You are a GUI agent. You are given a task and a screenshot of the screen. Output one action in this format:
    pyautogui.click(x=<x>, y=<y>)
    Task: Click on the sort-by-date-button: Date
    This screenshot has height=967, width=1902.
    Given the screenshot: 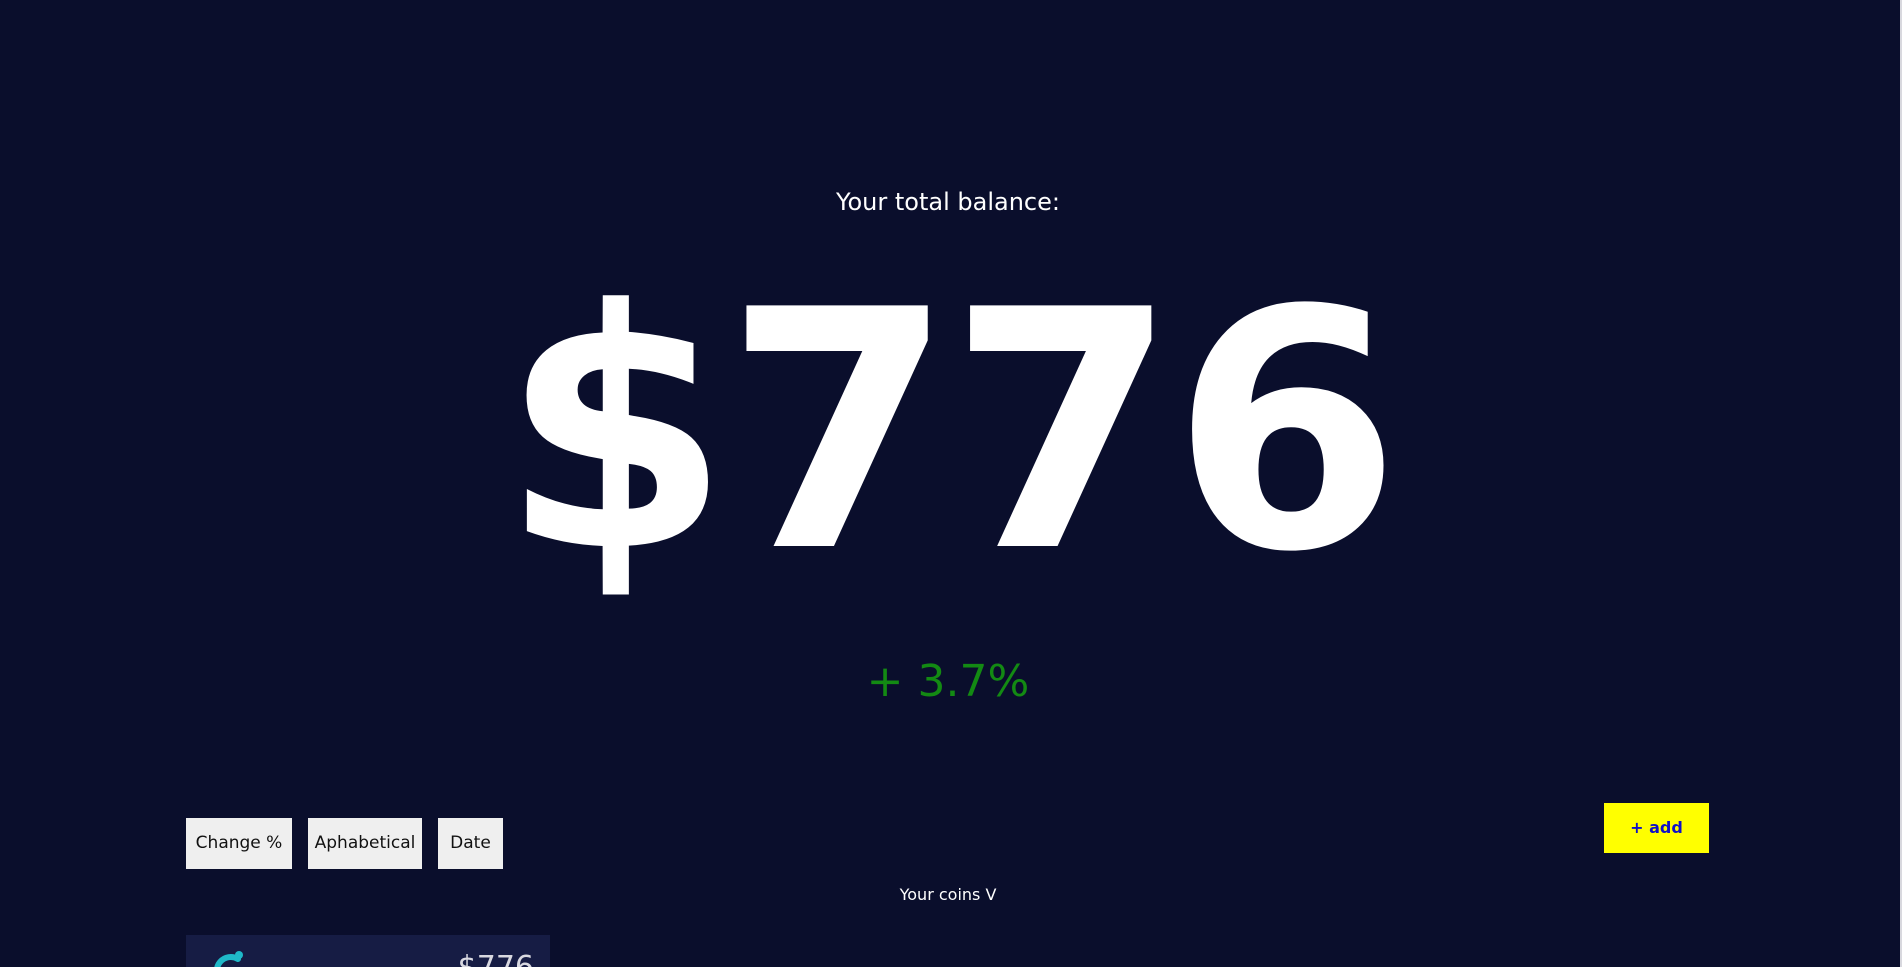 What is the action you would take?
    pyautogui.click(x=470, y=843)
    